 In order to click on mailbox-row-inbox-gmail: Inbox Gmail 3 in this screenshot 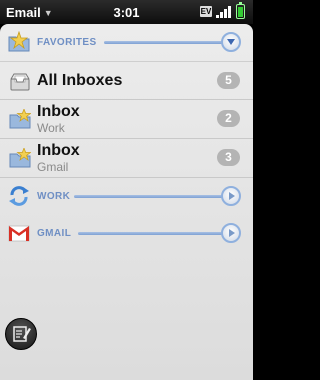, I will do `click(126, 157)`.